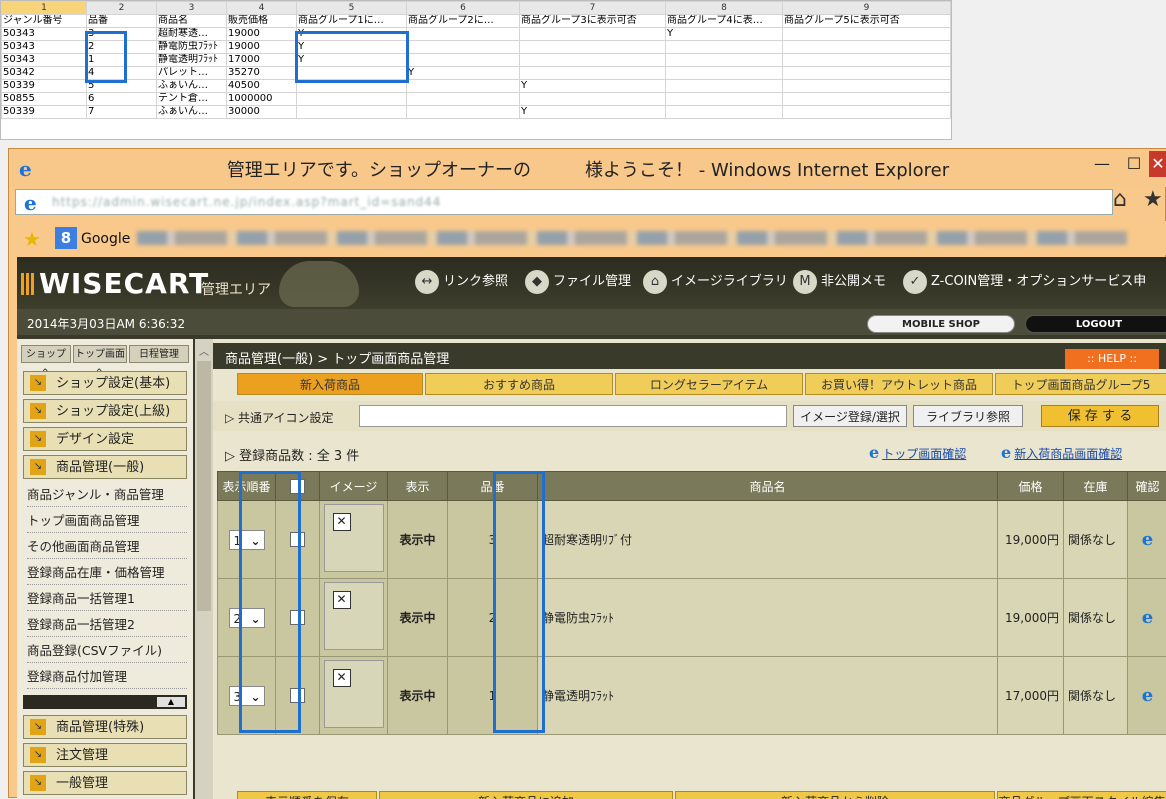 The width and height of the screenshot is (1166, 799). What do you see at coordinates (204, 486) in the screenshot?
I see `scroll-thumb` at bounding box center [204, 486].